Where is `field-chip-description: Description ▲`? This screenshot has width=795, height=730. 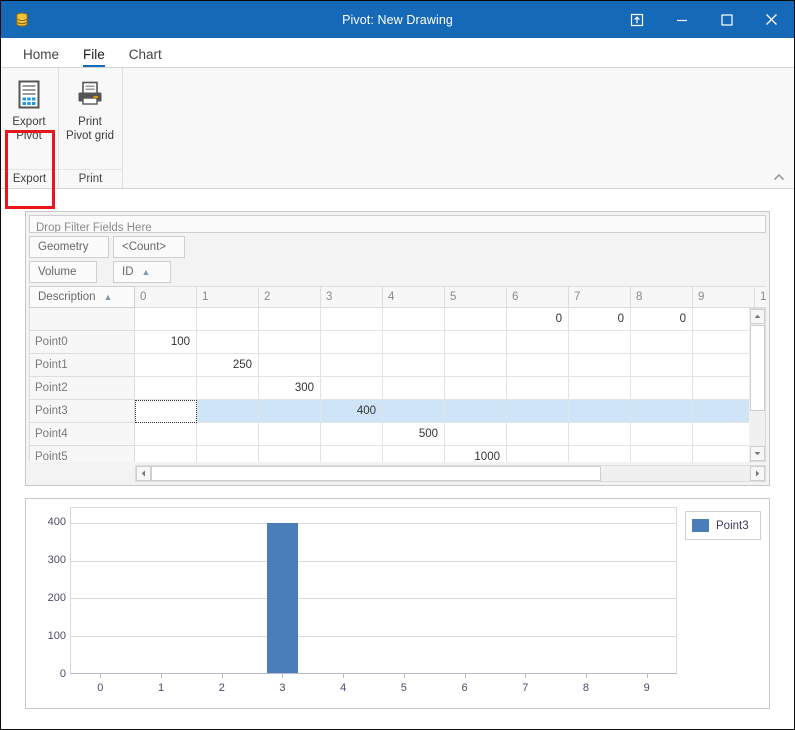 field-chip-description: Description ▲ is located at coordinates (82, 297).